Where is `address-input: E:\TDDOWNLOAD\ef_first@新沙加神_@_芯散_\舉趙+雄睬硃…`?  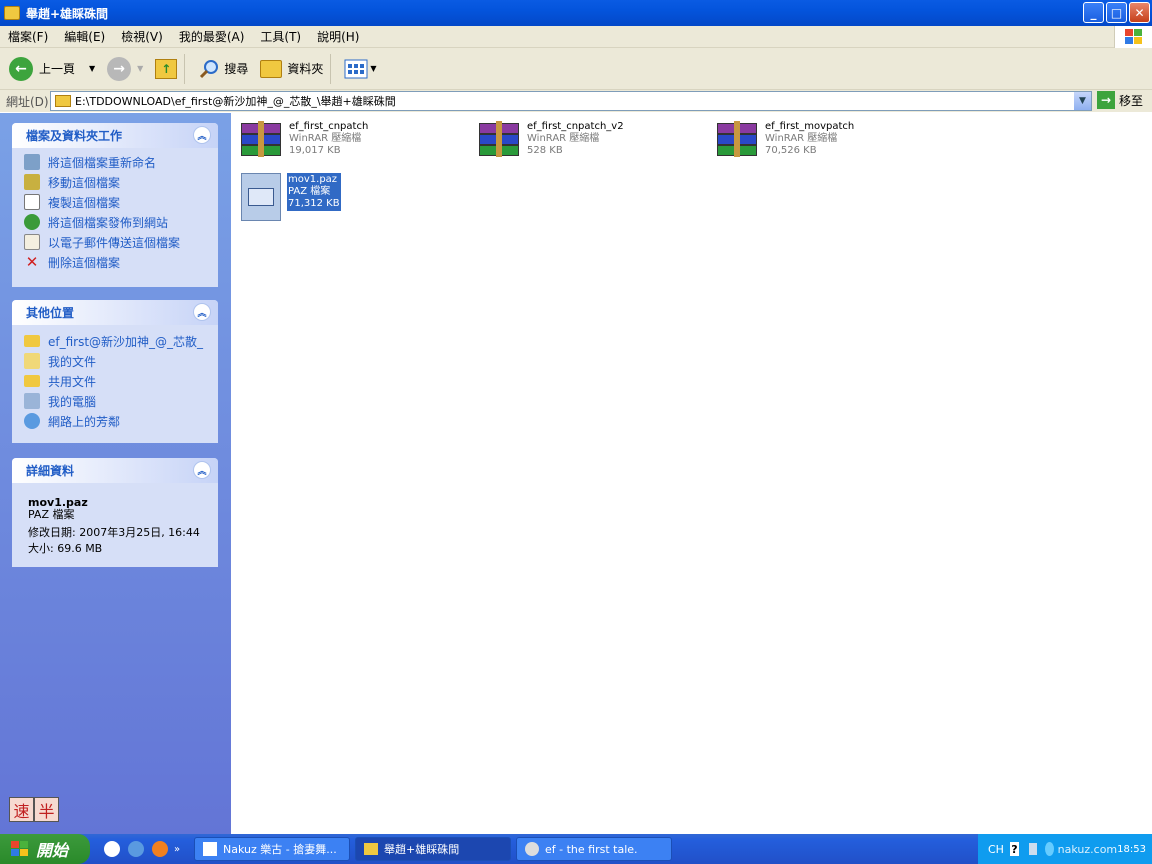 address-input: E:\TDDOWNLOAD\ef_first@新沙加神_@_芯散_\舉趙+雄睬硃… is located at coordinates (571, 101).